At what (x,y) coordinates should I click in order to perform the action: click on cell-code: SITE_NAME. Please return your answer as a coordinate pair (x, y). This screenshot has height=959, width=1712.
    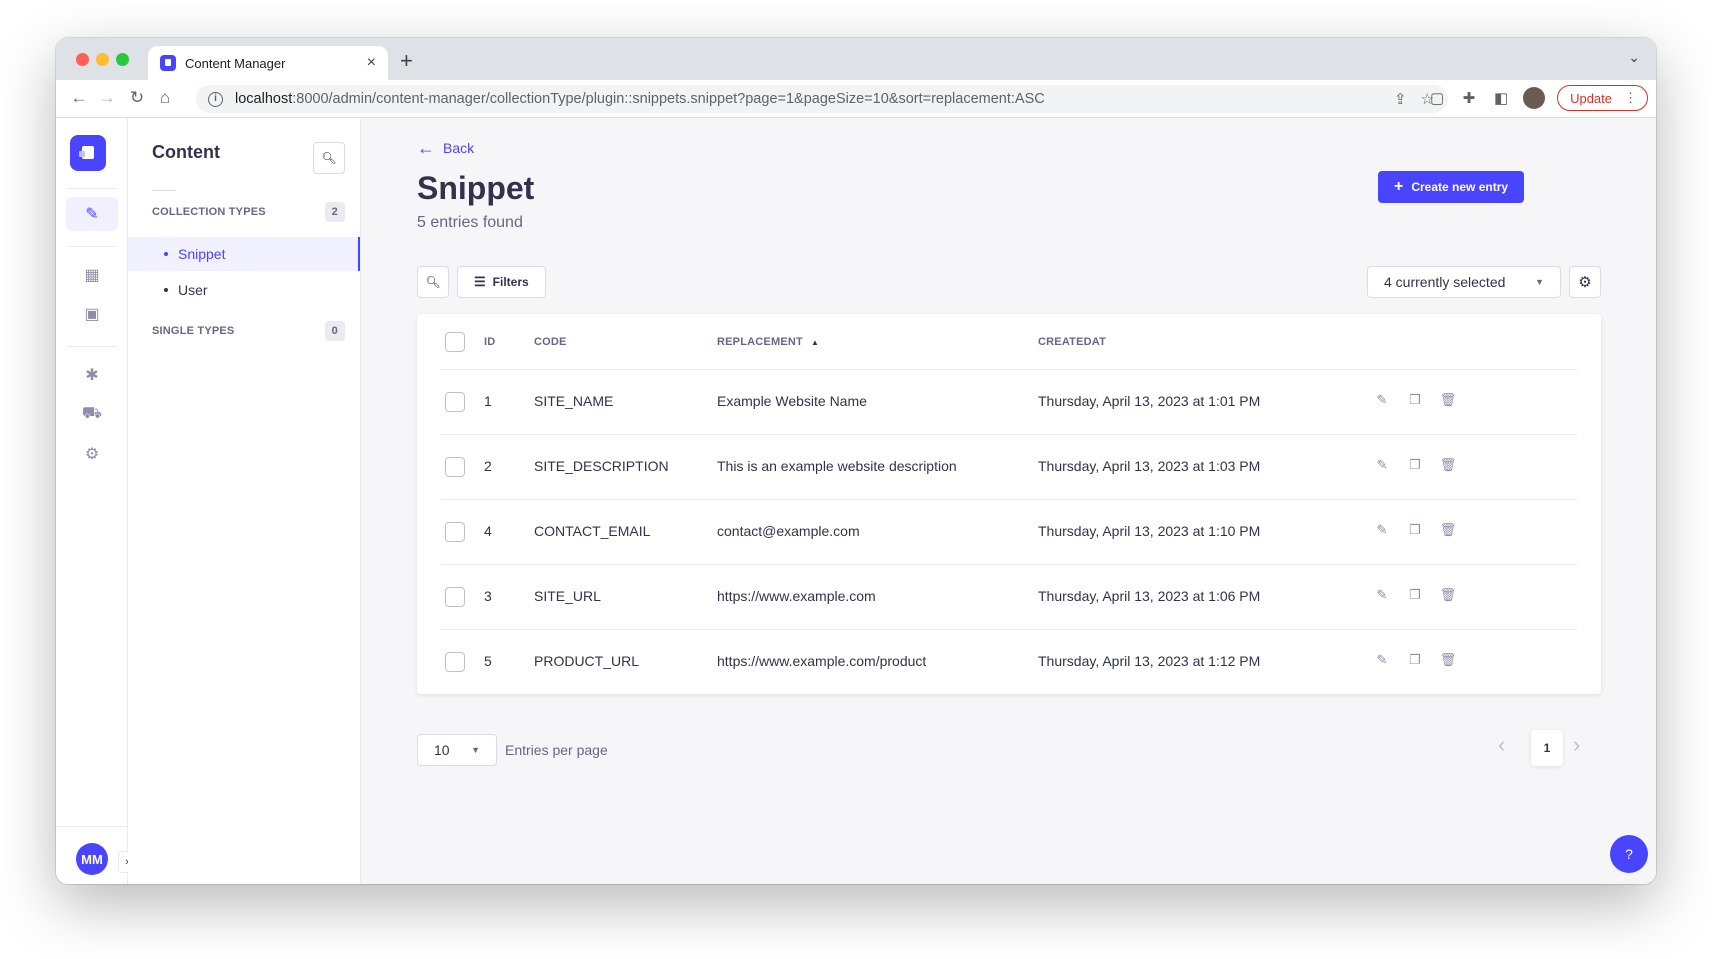
    Looking at the image, I should click on (574, 401).